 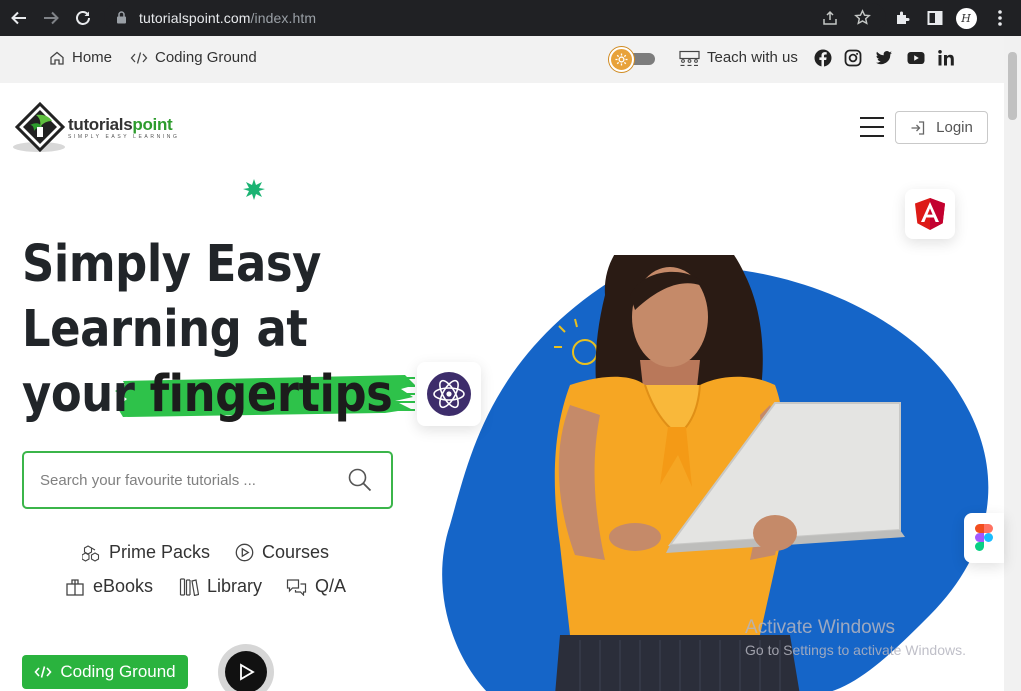 What do you see at coordinates (206, 57) in the screenshot?
I see `coding-ground-label: Coding Ground` at bounding box center [206, 57].